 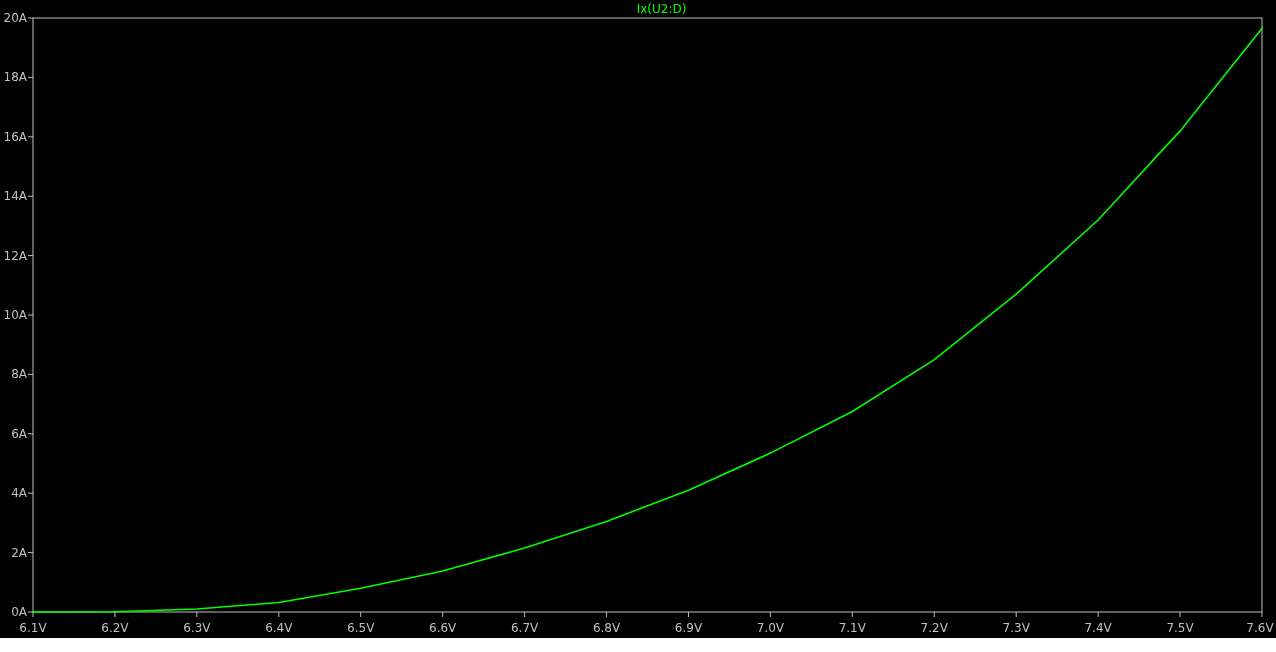 What do you see at coordinates (15, 77) in the screenshot?
I see `y-tick-label: 18A` at bounding box center [15, 77].